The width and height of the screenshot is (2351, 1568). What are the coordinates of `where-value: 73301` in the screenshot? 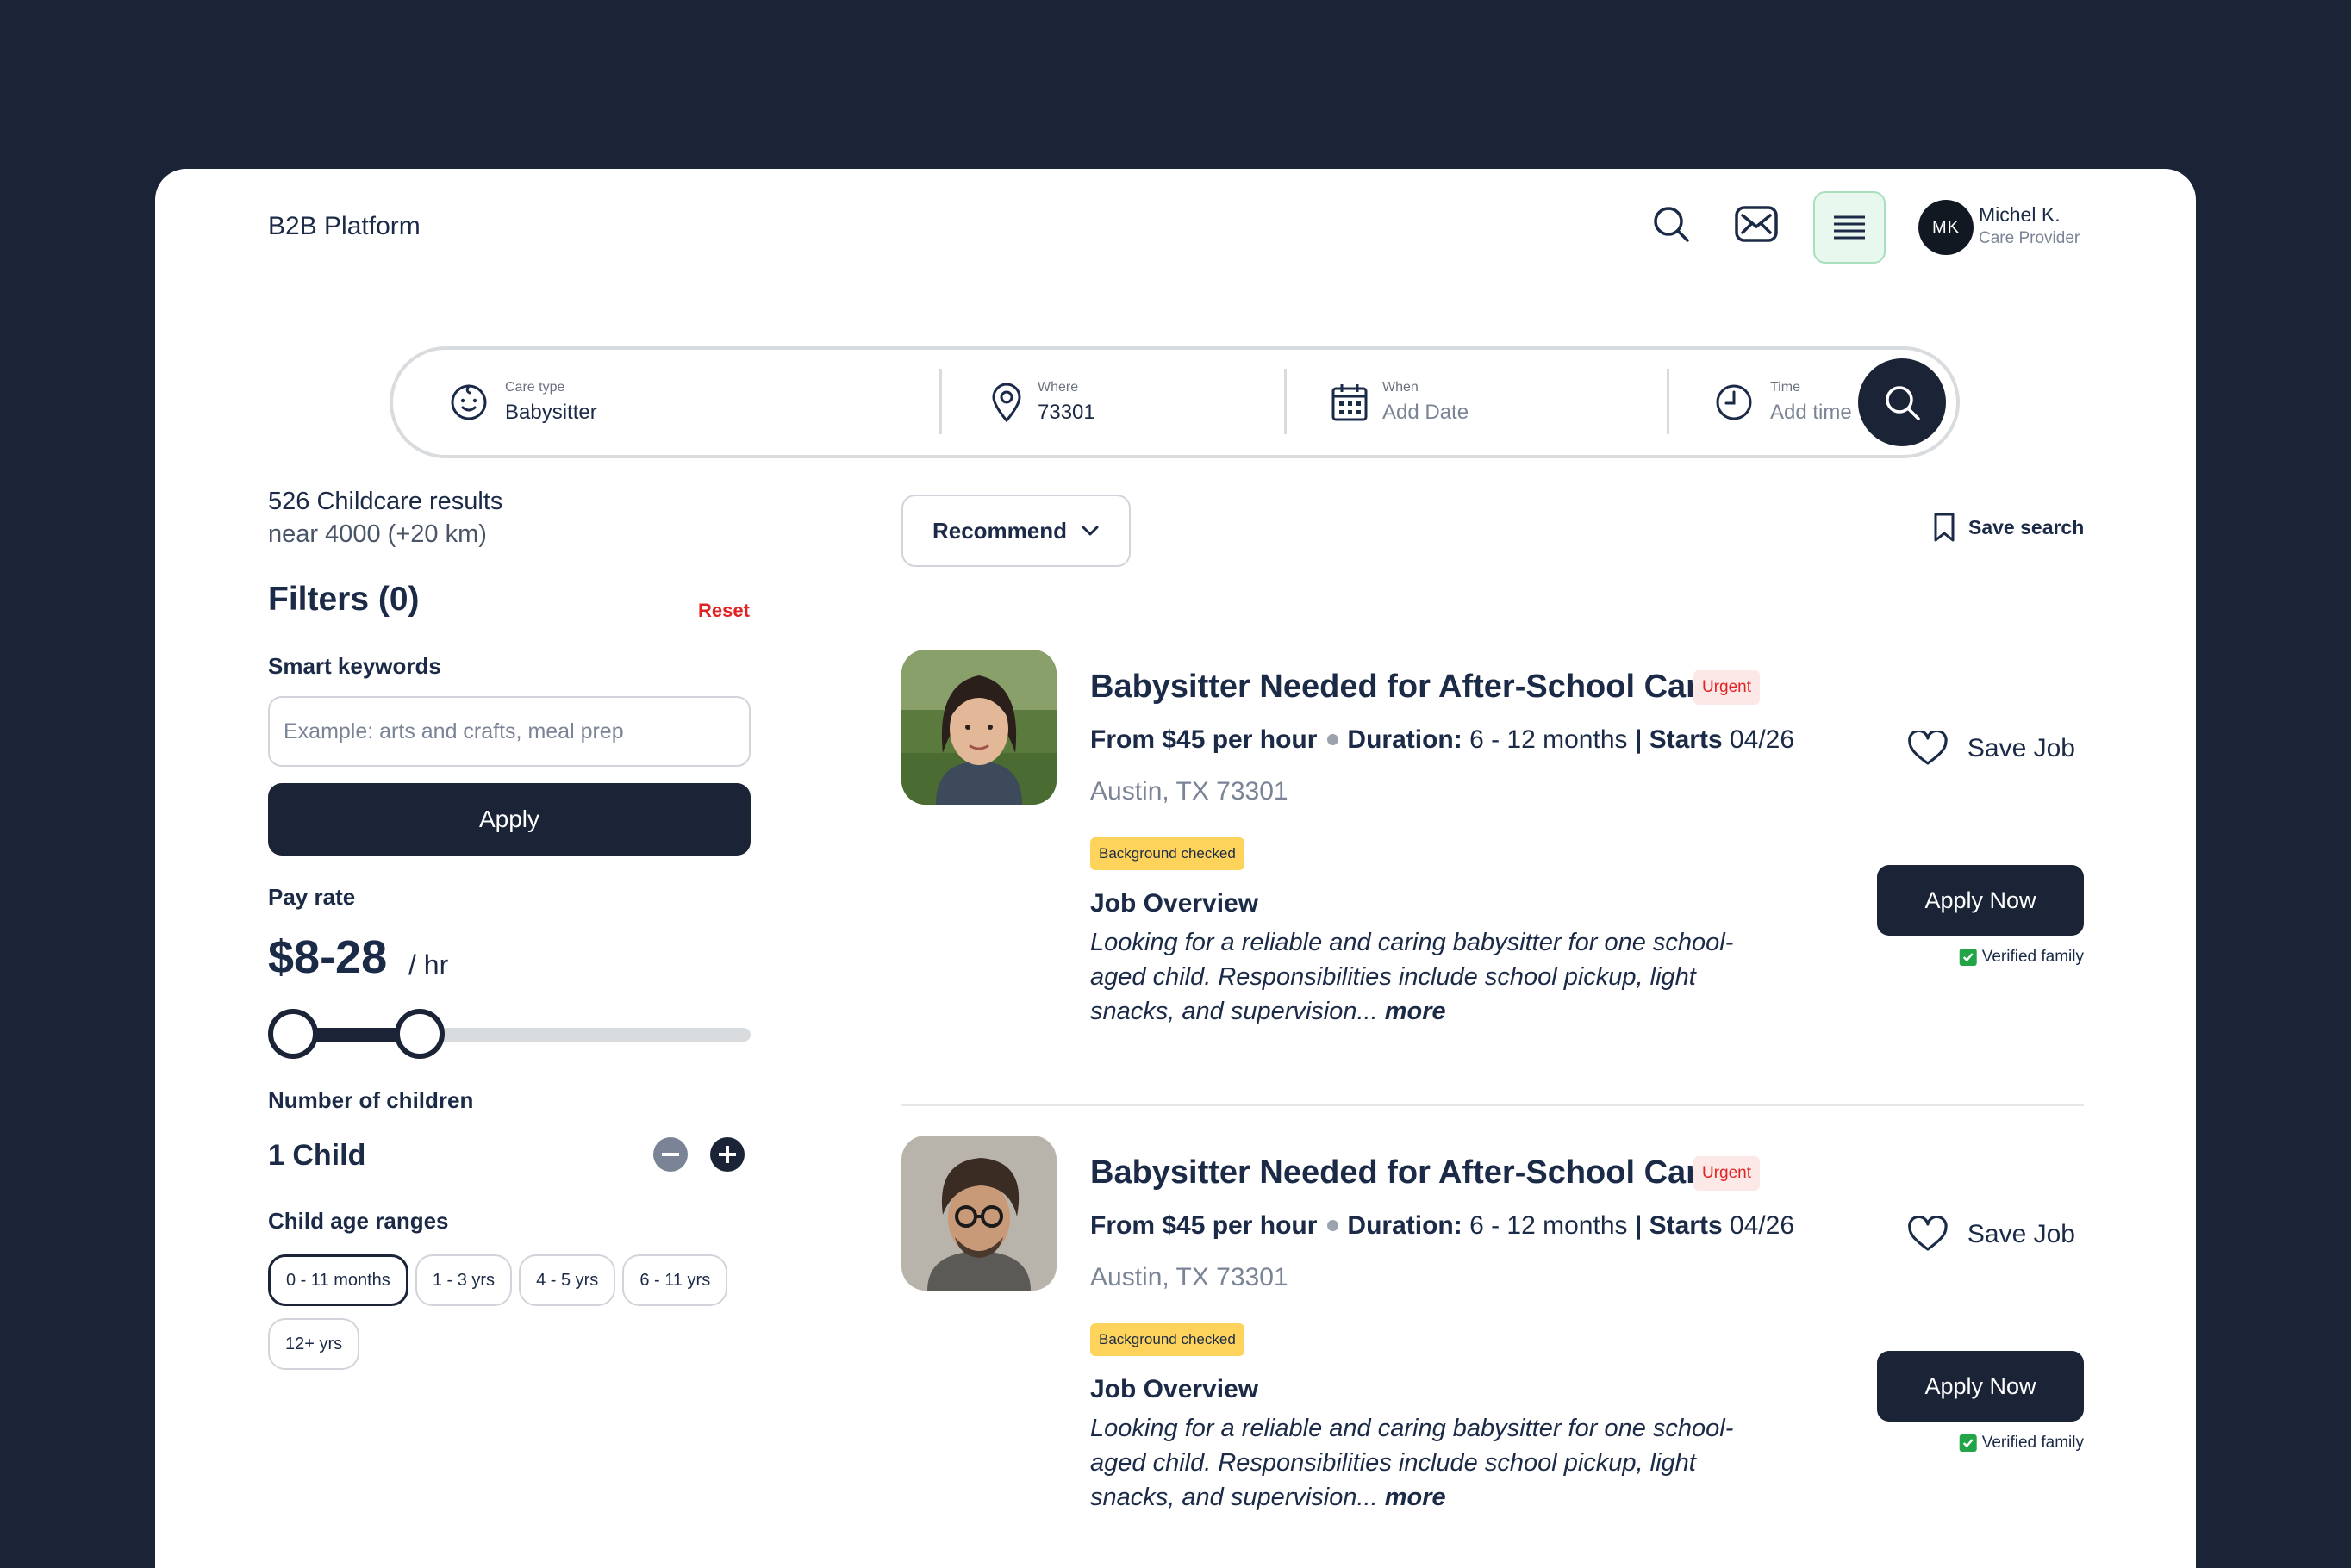 It's located at (1066, 413).